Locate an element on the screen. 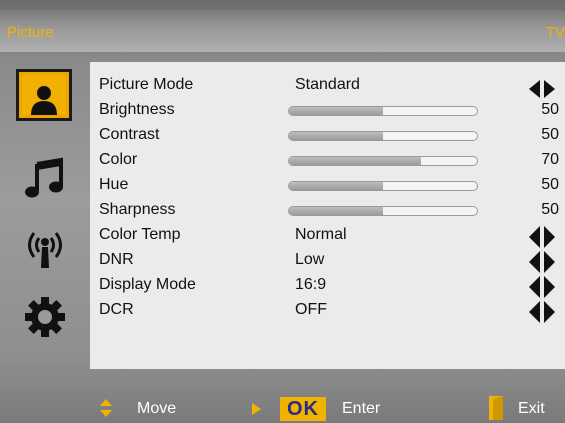  antenna-icon is located at coordinates (45, 247).